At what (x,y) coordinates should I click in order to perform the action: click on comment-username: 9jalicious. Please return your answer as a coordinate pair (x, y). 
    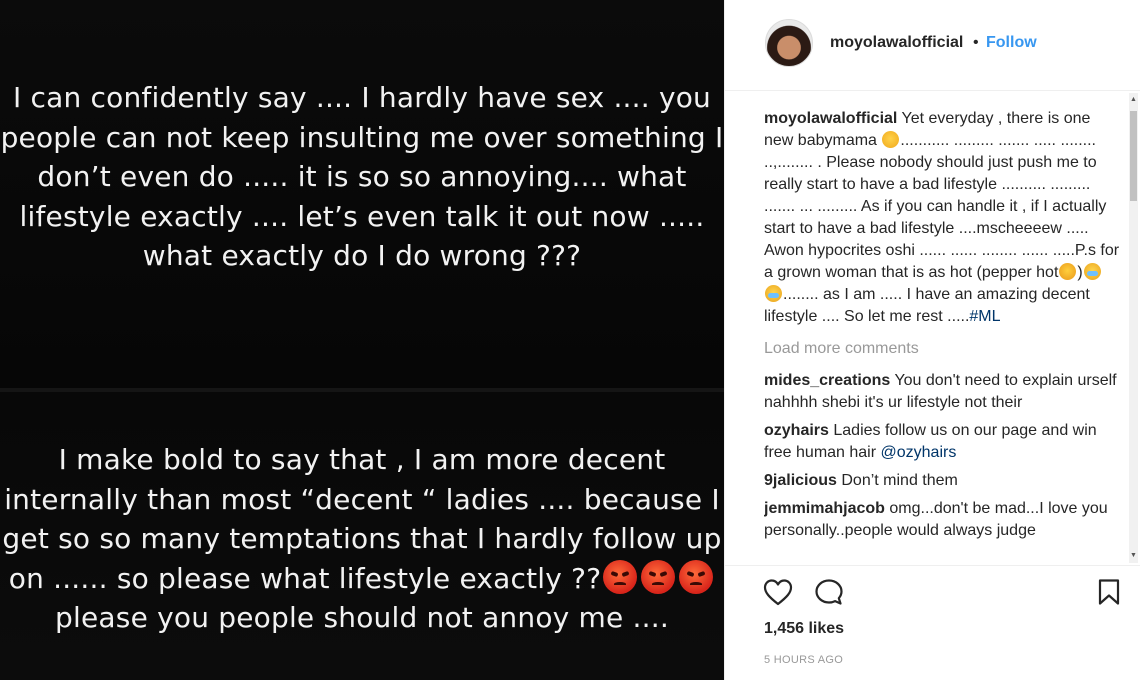
    Looking at the image, I should click on (800, 480).